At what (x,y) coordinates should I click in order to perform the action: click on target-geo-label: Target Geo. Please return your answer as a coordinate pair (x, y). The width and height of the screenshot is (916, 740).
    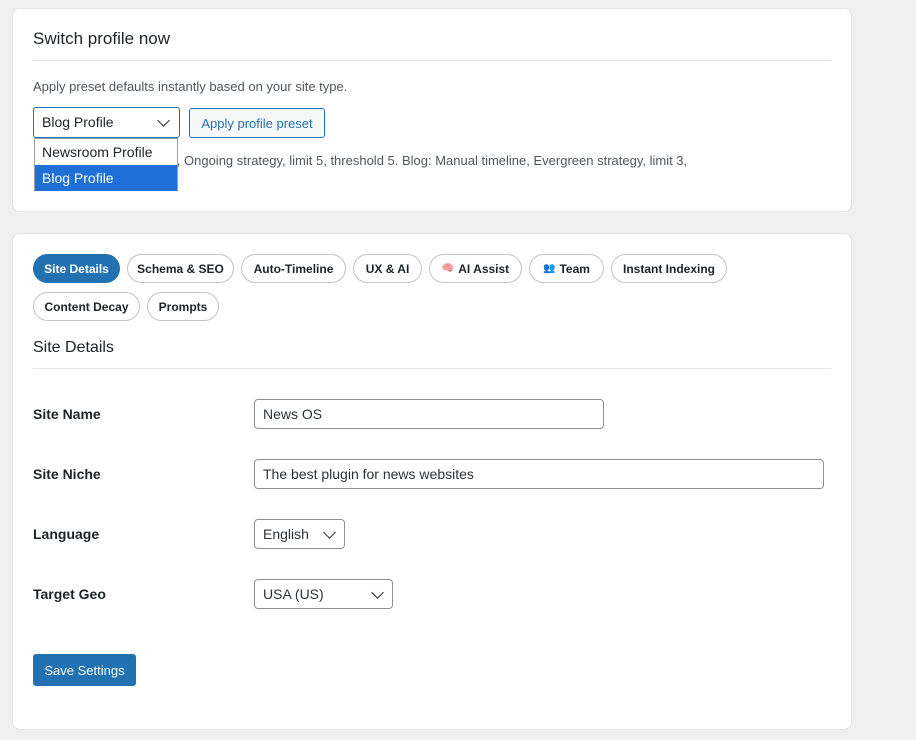
    Looking at the image, I should click on (69, 594).